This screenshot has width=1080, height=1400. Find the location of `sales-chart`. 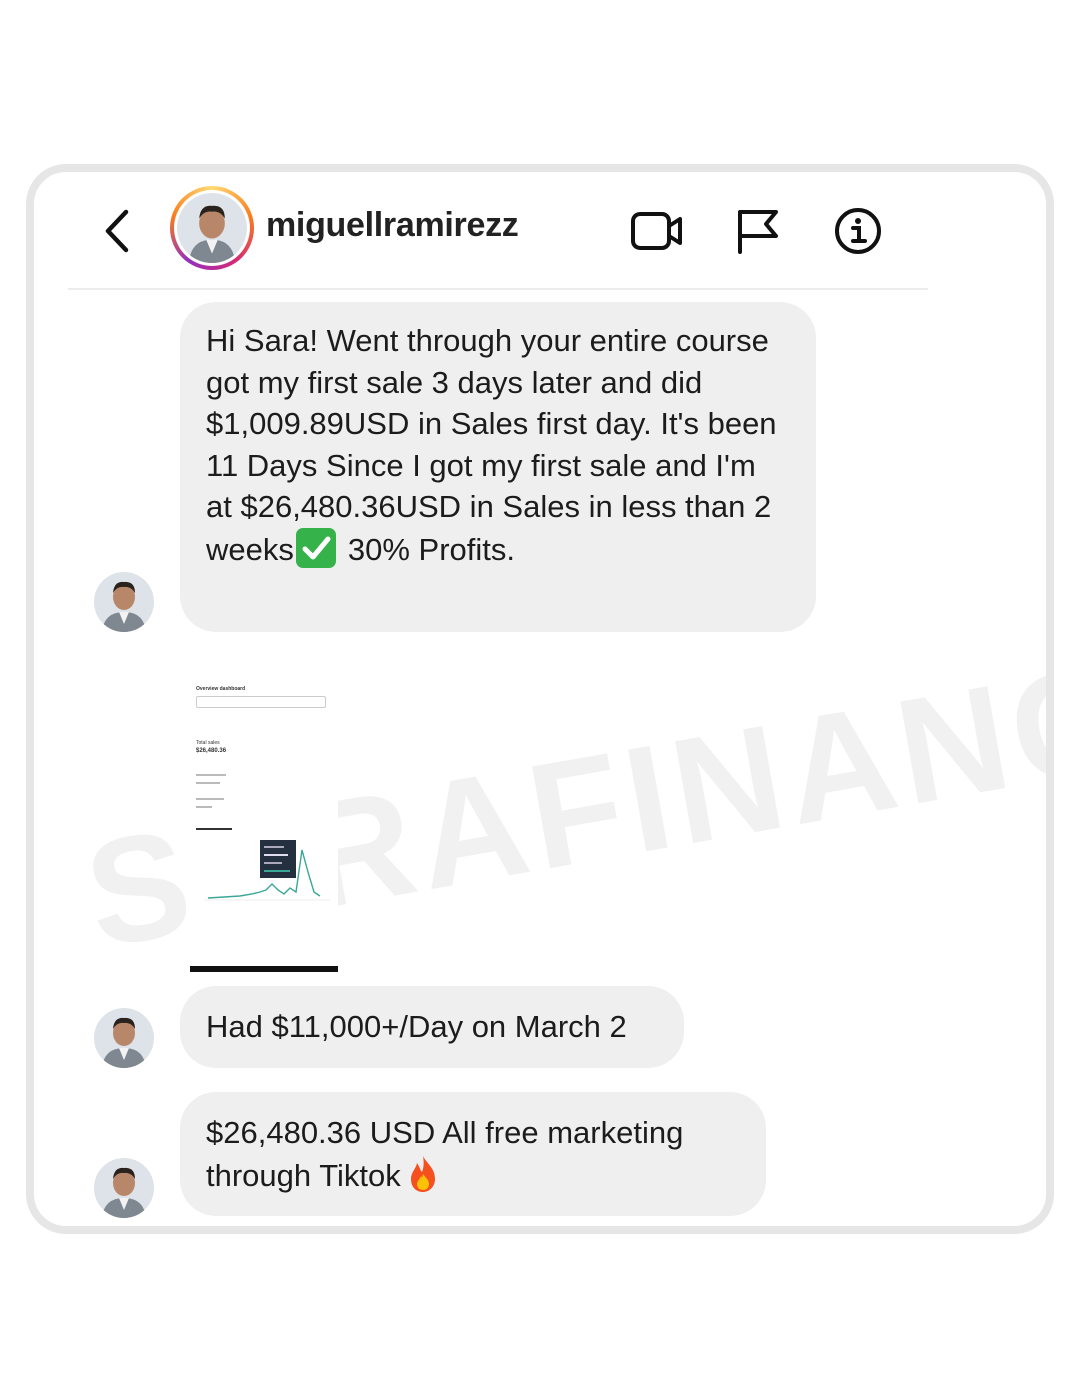

sales-chart is located at coordinates (267, 870).